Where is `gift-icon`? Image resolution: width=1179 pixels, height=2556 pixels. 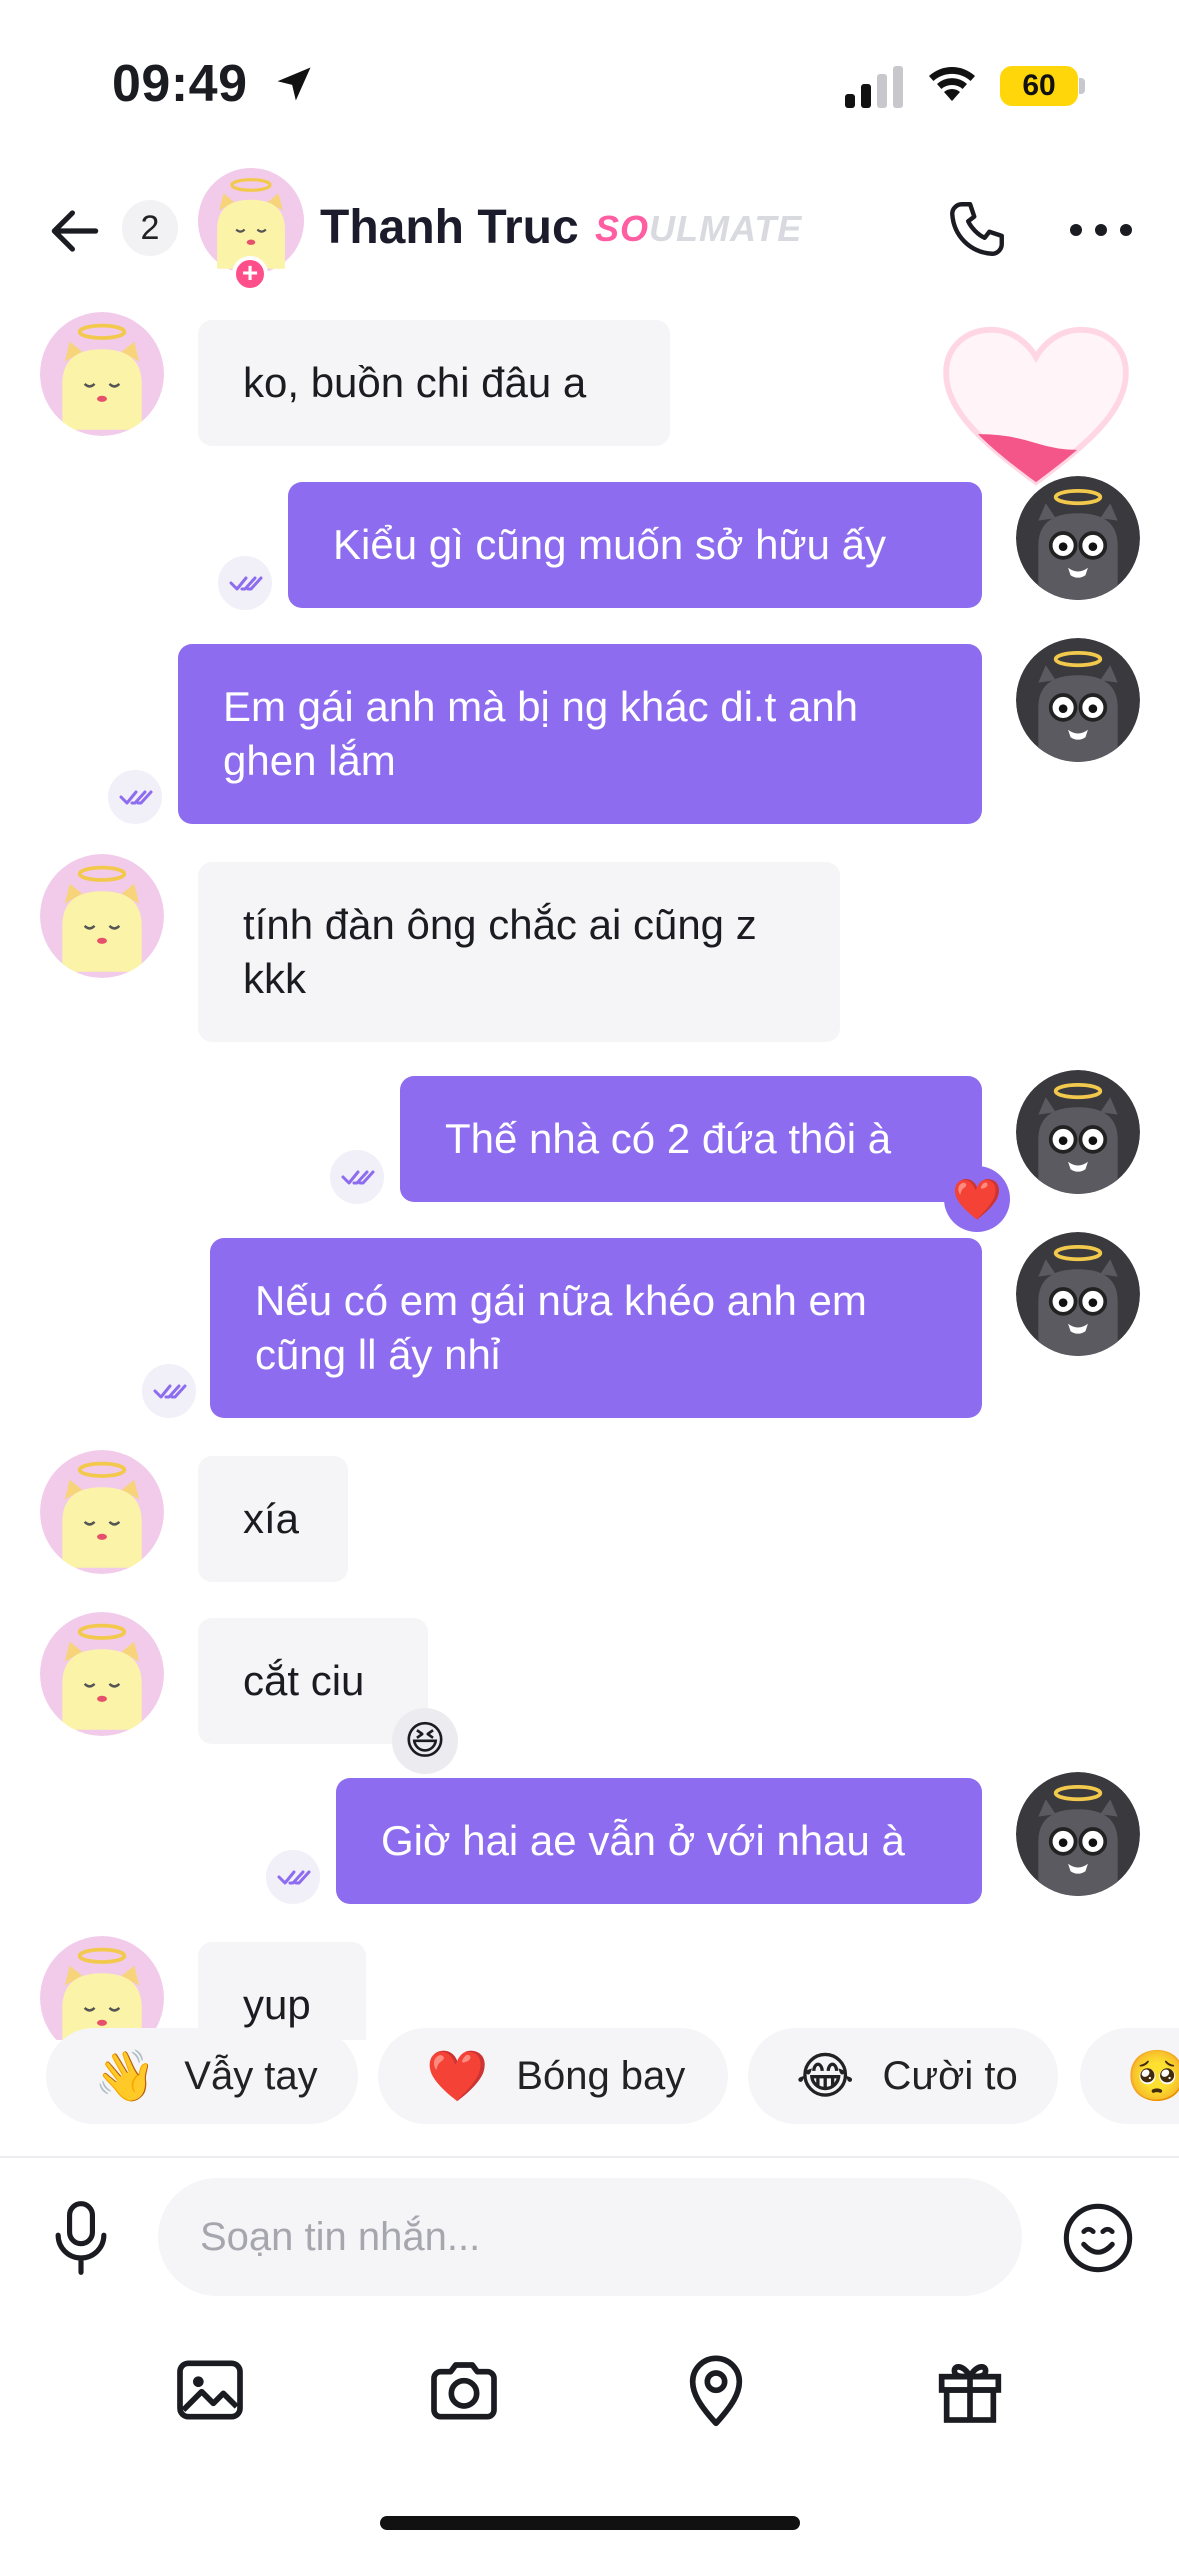
gift-icon is located at coordinates (970, 2390).